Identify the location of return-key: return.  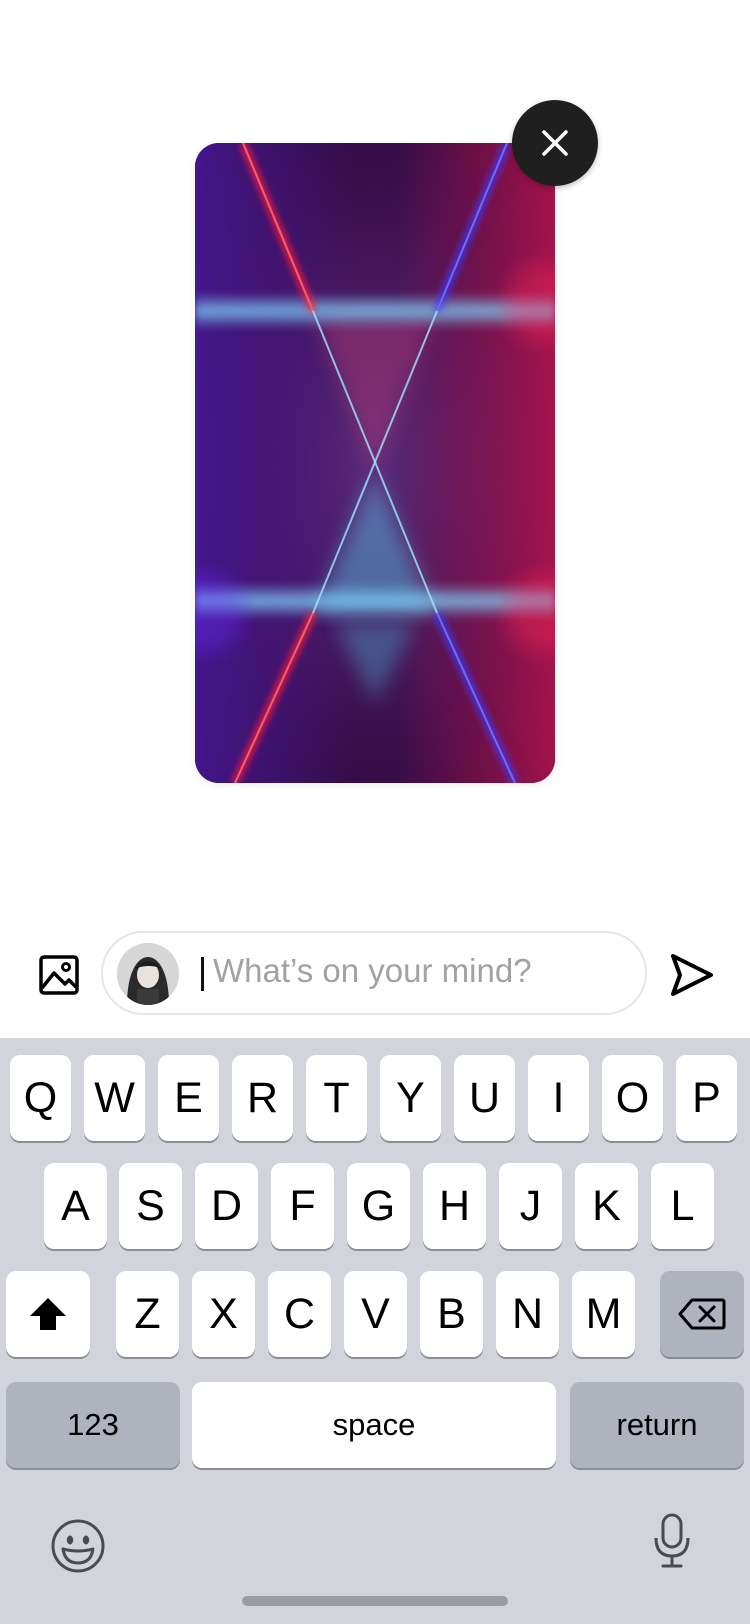
(657, 1425).